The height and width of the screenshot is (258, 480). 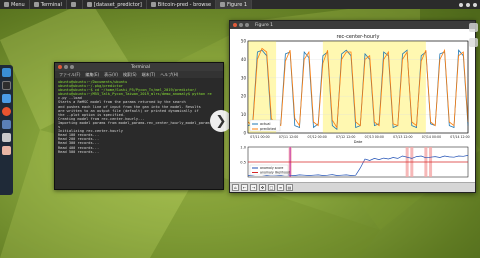 What do you see at coordinates (153, 4) in the screenshot?
I see `browser-icon` at bounding box center [153, 4].